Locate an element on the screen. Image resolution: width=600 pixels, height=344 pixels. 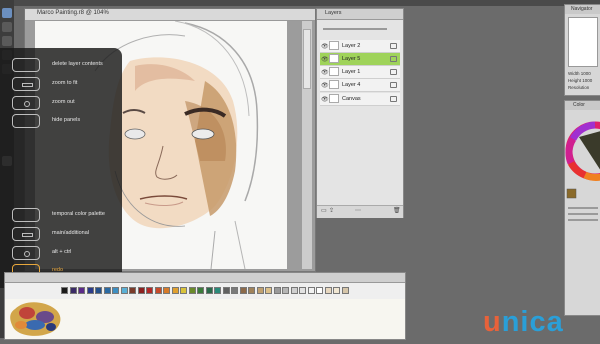
layers-footer: ▭ ⇪ ⋯ 🗑 is located at coordinates (360, 211).